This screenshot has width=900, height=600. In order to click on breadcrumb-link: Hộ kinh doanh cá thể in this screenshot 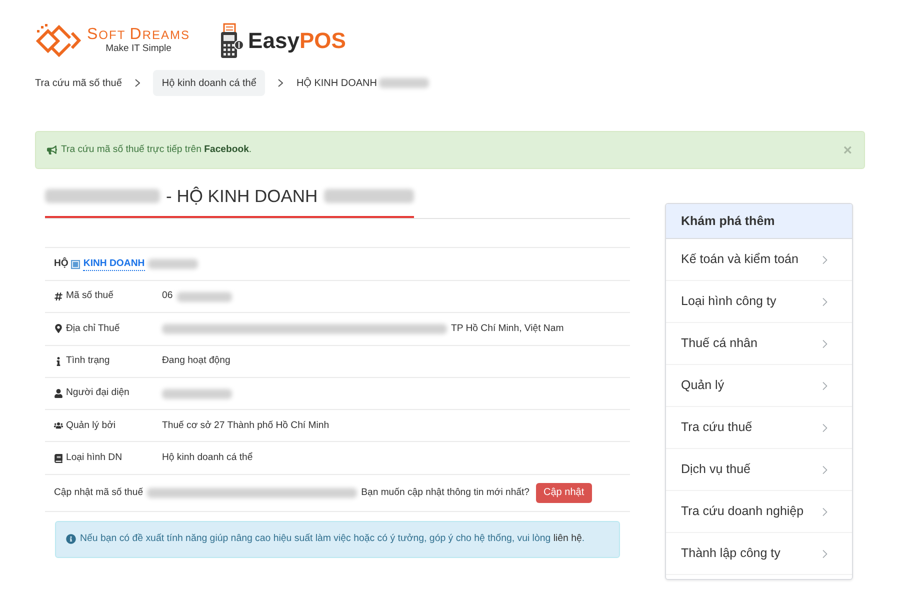, I will do `click(209, 83)`.